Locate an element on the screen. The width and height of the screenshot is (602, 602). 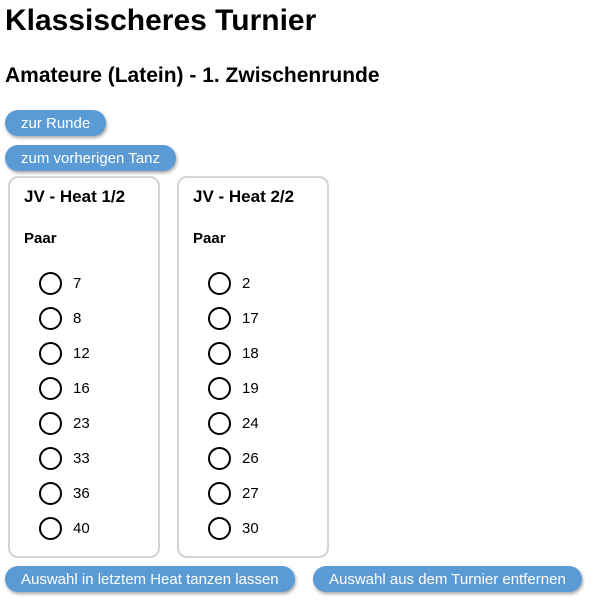
previous-dance-button: zum vorherigen Tanz is located at coordinates (90, 158).